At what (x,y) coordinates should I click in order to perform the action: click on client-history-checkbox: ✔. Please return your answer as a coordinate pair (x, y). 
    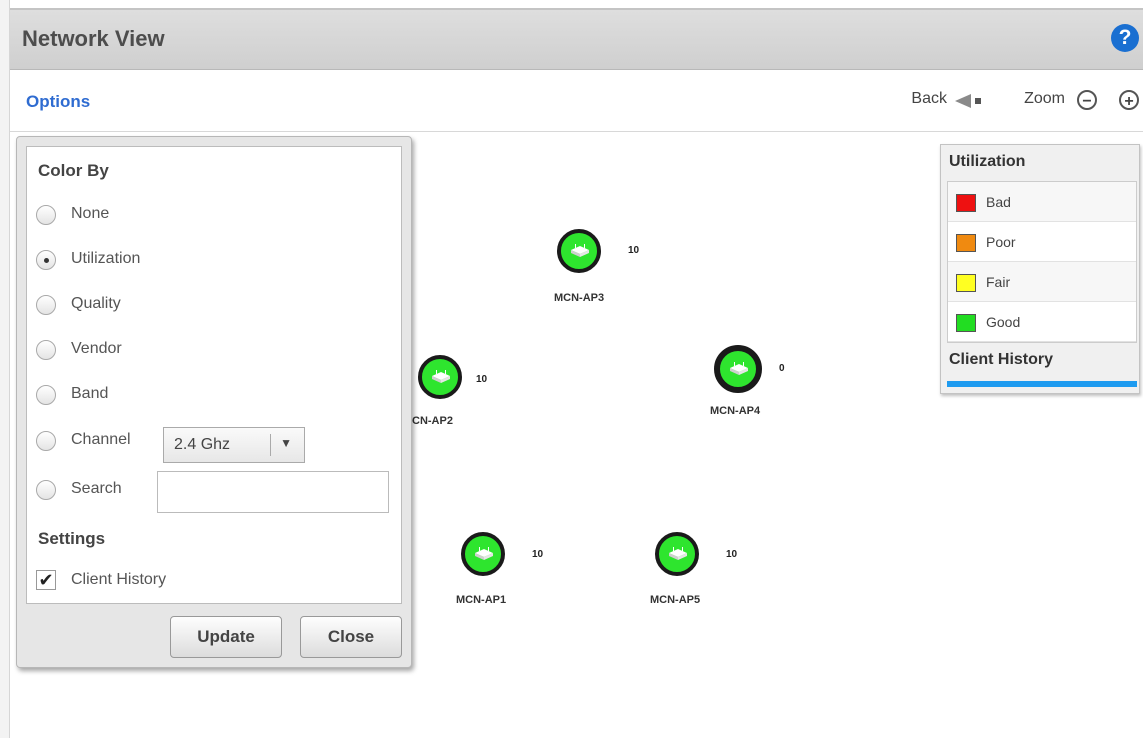
    Looking at the image, I should click on (46, 580).